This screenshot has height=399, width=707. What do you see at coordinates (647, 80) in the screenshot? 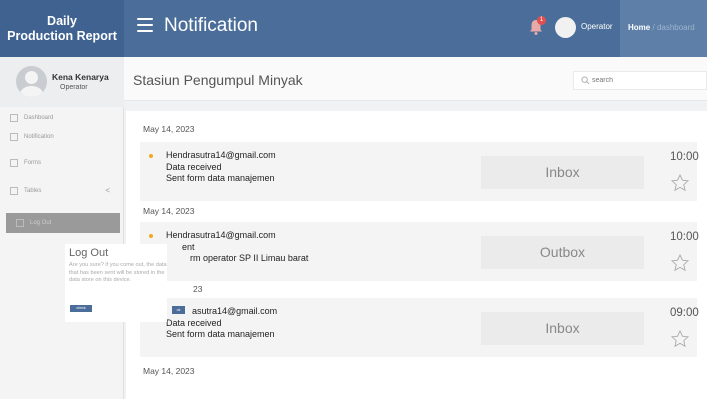
I see `search-input` at bounding box center [647, 80].